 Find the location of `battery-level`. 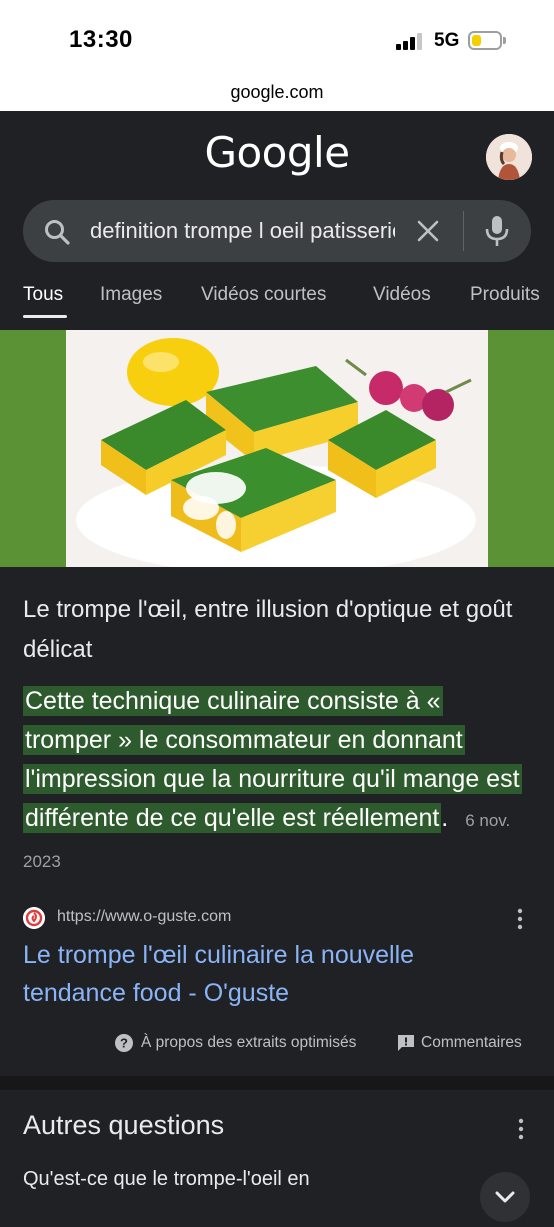

battery-level is located at coordinates (476, 40).